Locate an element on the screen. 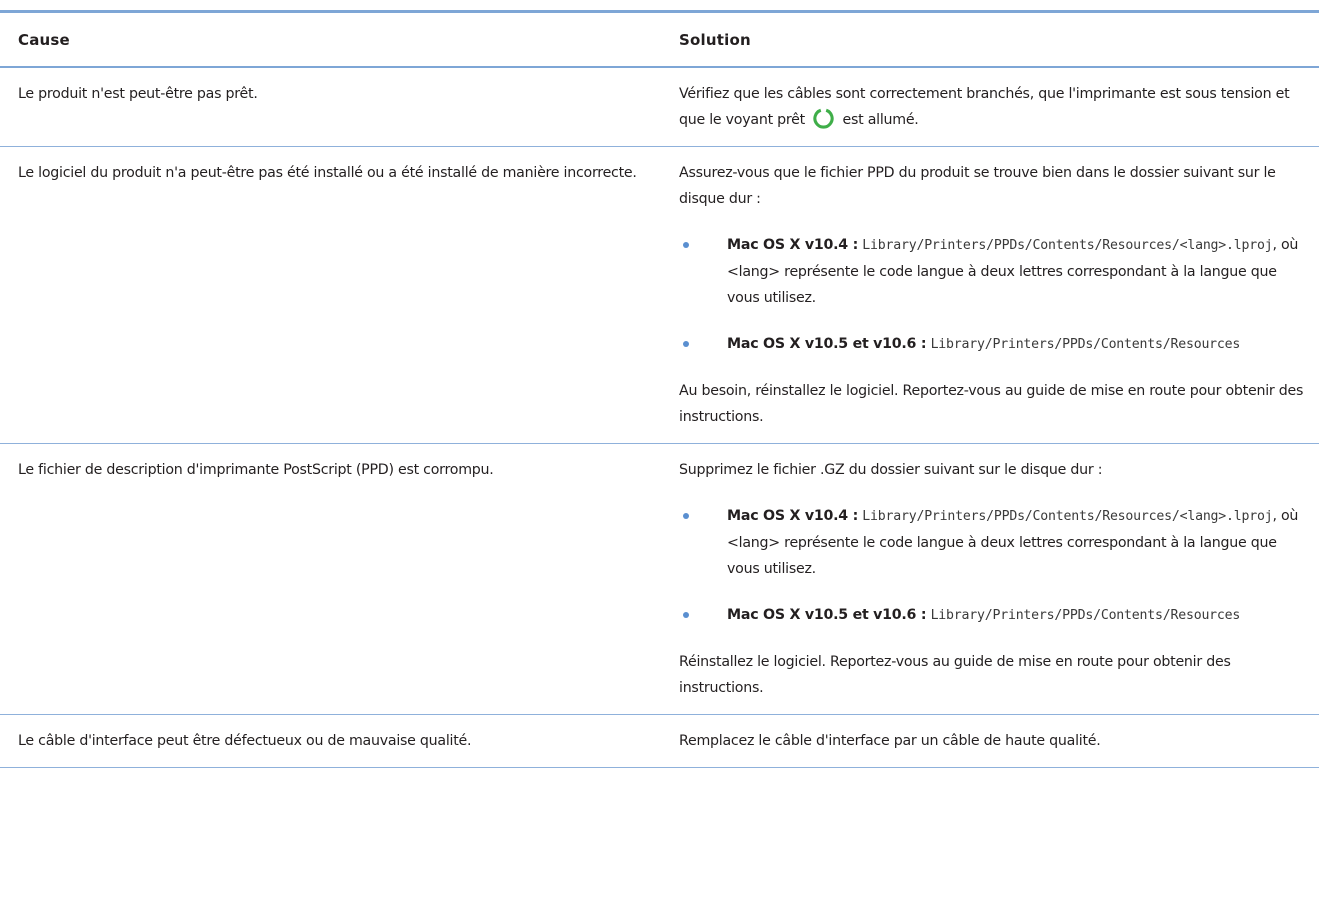  table-header-row: Cause Solution is located at coordinates (659, 40).